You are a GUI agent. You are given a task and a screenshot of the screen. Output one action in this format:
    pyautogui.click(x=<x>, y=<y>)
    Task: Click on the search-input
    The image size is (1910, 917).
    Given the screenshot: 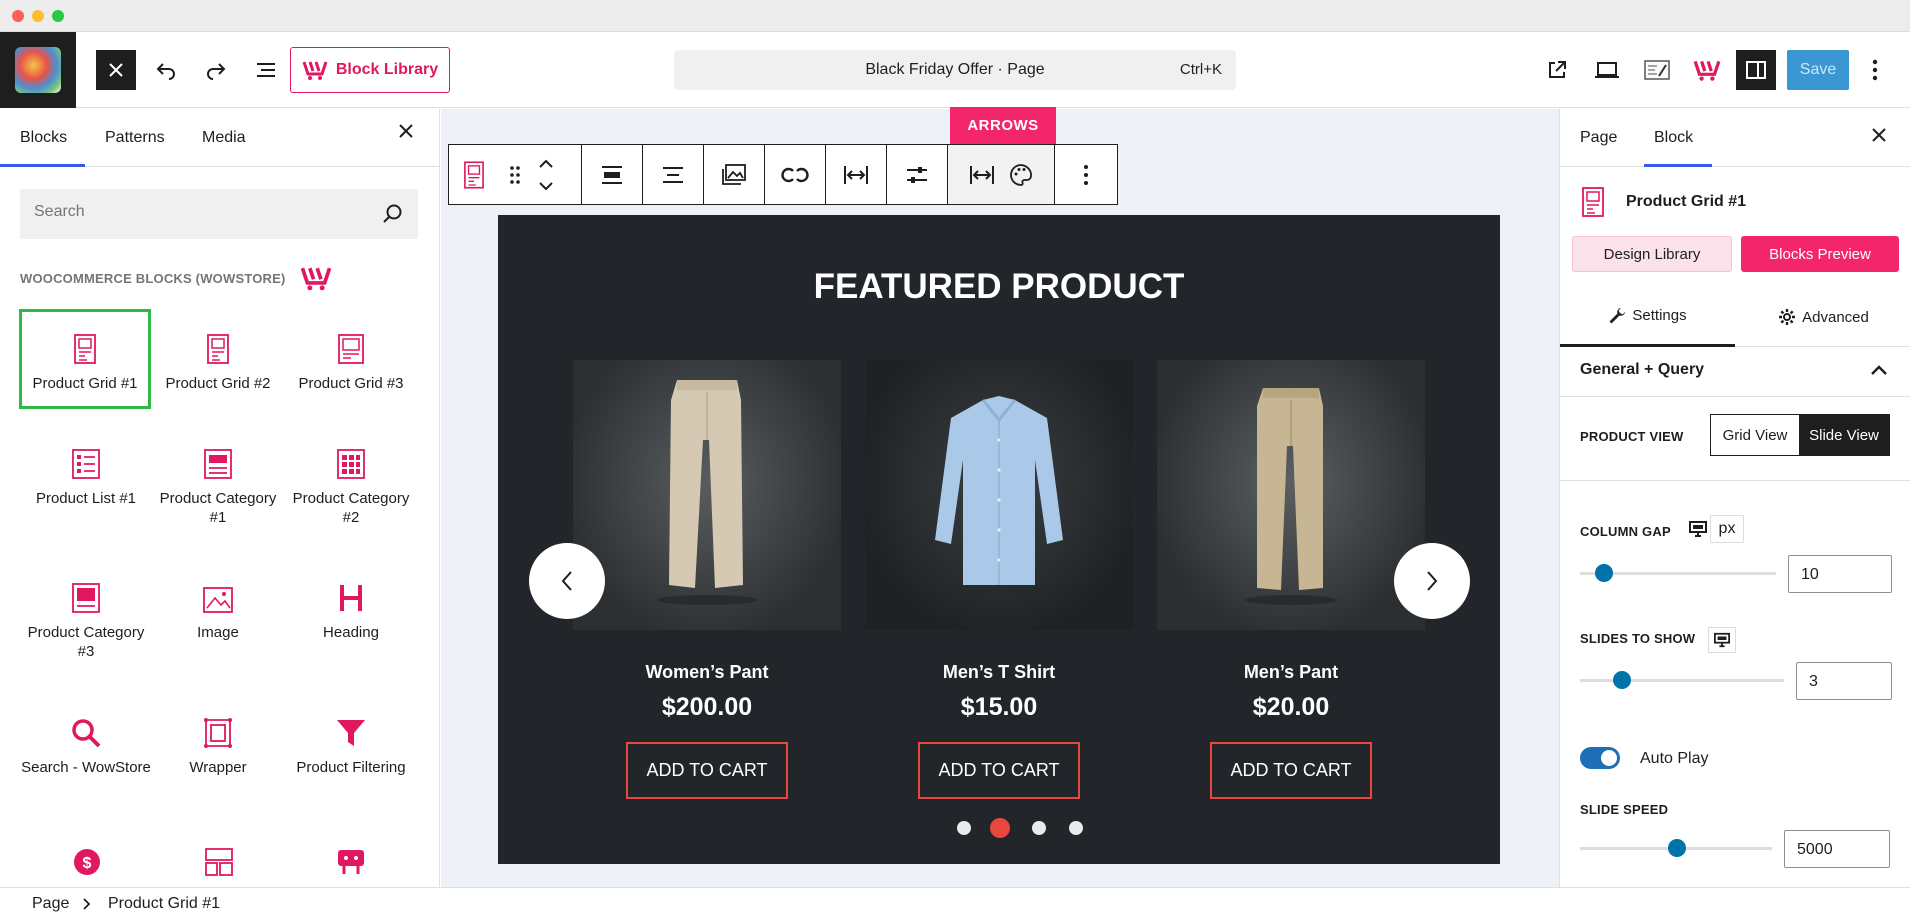 What is the action you would take?
    pyautogui.click(x=204, y=212)
    